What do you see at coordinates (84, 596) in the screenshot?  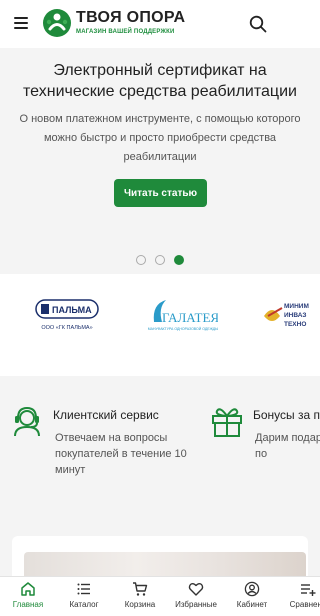 I see `nav-catalog: Каталог` at bounding box center [84, 596].